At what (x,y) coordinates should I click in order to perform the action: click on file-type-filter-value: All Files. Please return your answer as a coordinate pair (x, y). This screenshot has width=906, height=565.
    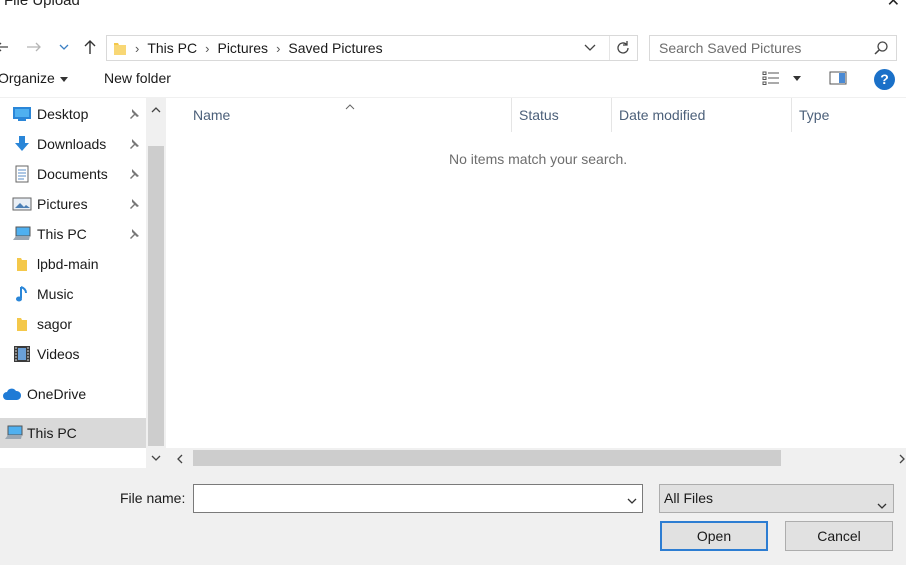
    Looking at the image, I should click on (689, 498).